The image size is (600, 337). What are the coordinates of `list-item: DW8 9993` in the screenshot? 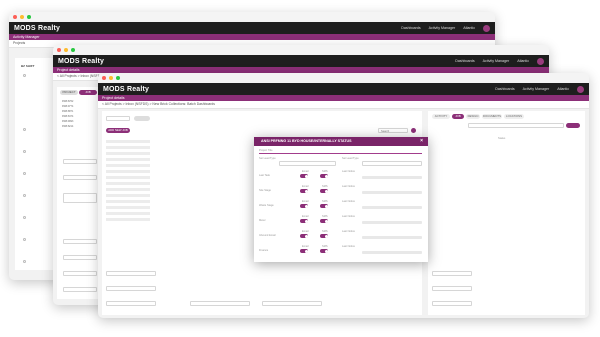 It's located at (67, 122).